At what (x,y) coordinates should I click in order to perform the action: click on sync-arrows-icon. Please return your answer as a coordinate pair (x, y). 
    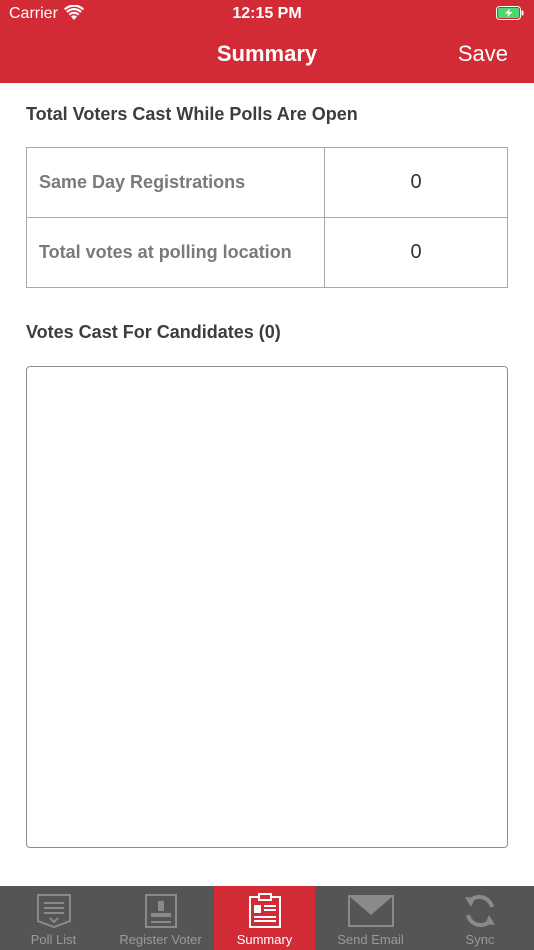
    Looking at the image, I should click on (480, 911).